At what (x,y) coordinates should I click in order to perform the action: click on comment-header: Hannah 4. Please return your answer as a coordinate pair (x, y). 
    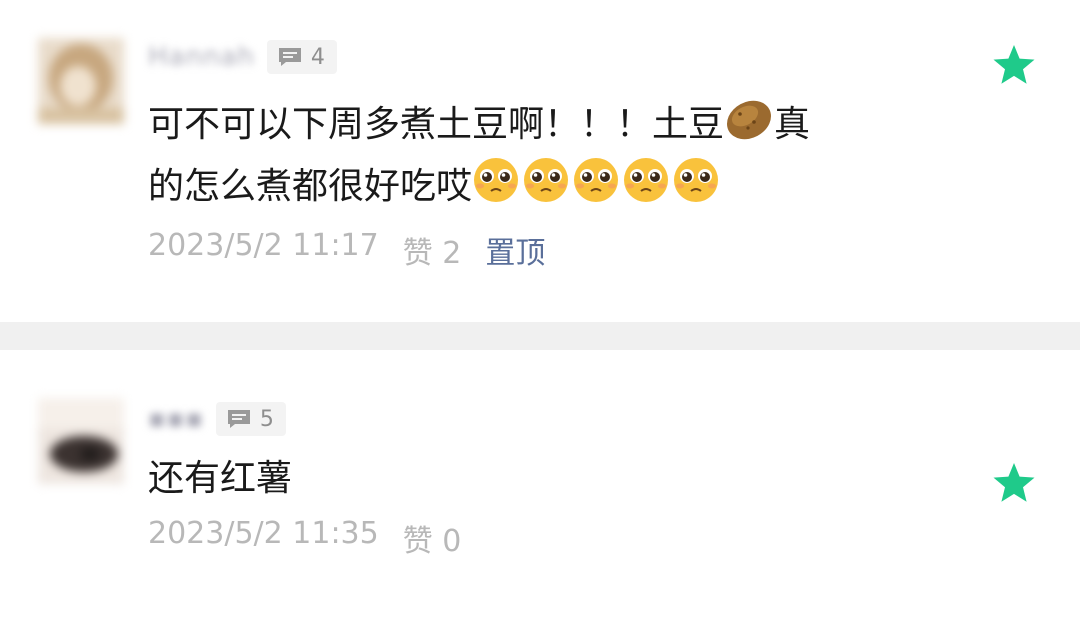
    Looking at the image, I should click on (242, 57).